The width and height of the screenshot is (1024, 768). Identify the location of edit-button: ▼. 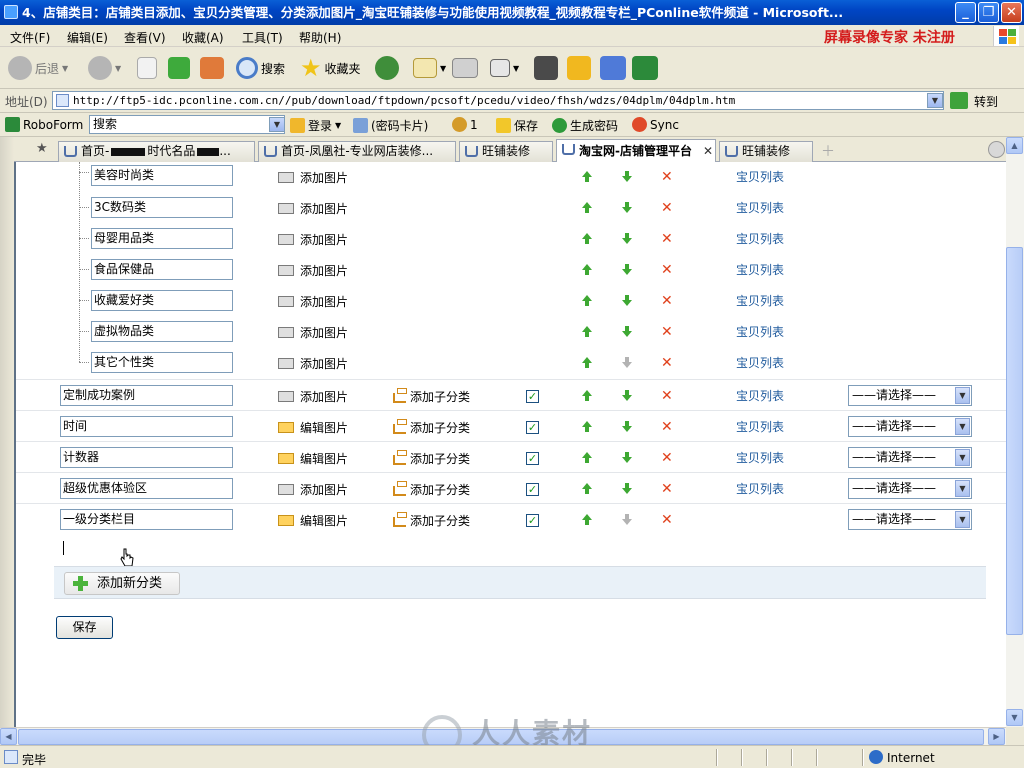
(504, 68).